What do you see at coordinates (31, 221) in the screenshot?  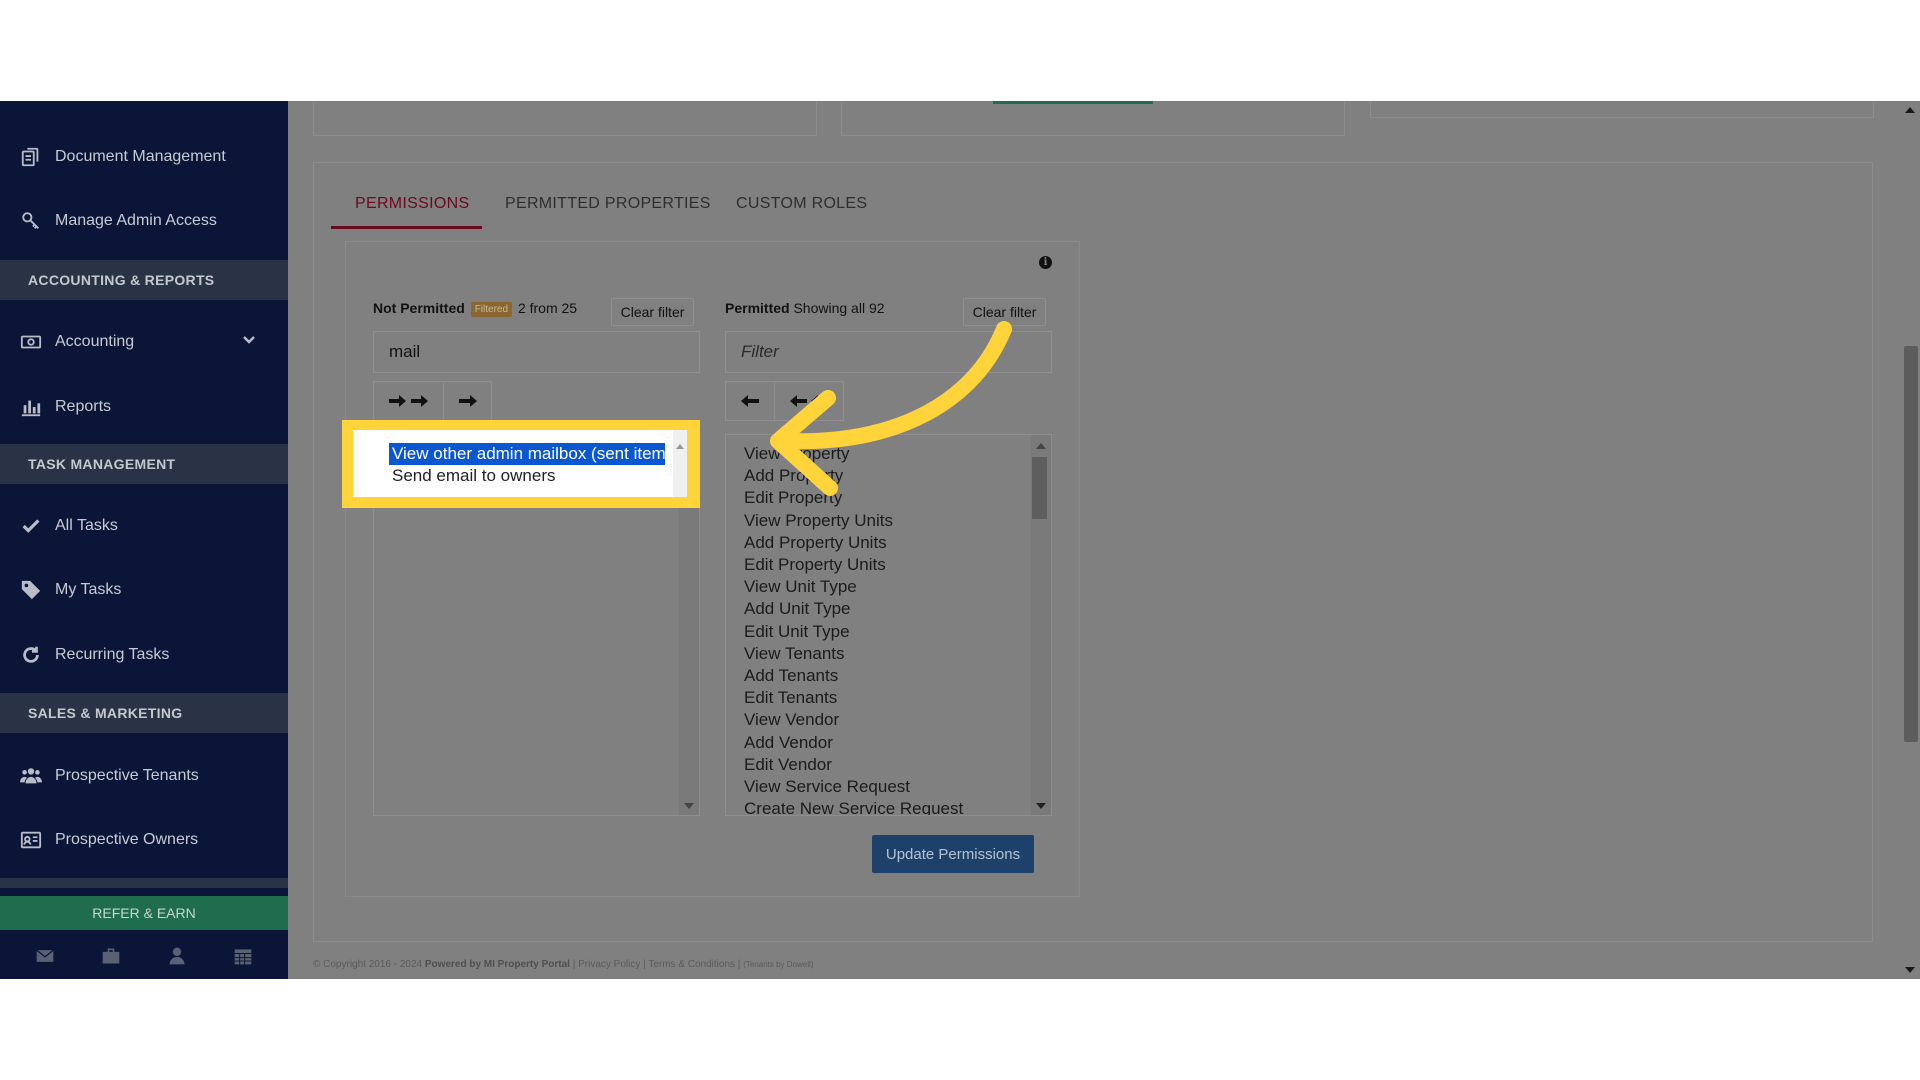 I see `key-icon` at bounding box center [31, 221].